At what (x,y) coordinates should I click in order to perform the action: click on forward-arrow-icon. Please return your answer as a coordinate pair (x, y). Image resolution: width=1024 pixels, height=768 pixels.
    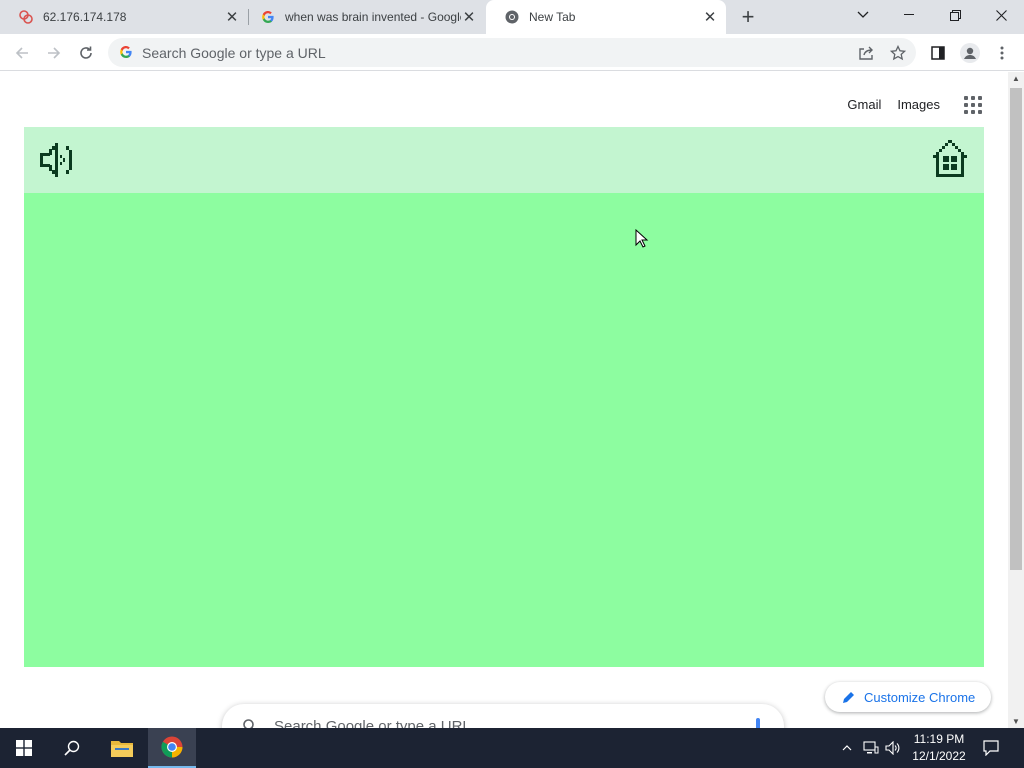
    Looking at the image, I should click on (54, 53).